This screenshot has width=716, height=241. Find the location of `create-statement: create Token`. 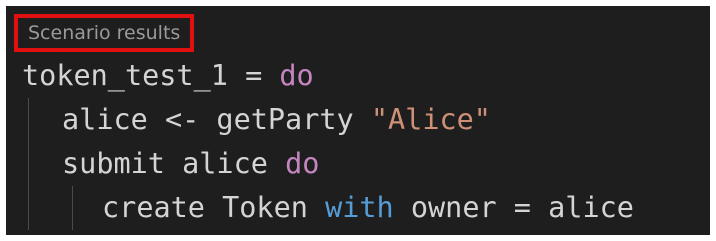

create-statement: create Token is located at coordinates (214, 207).